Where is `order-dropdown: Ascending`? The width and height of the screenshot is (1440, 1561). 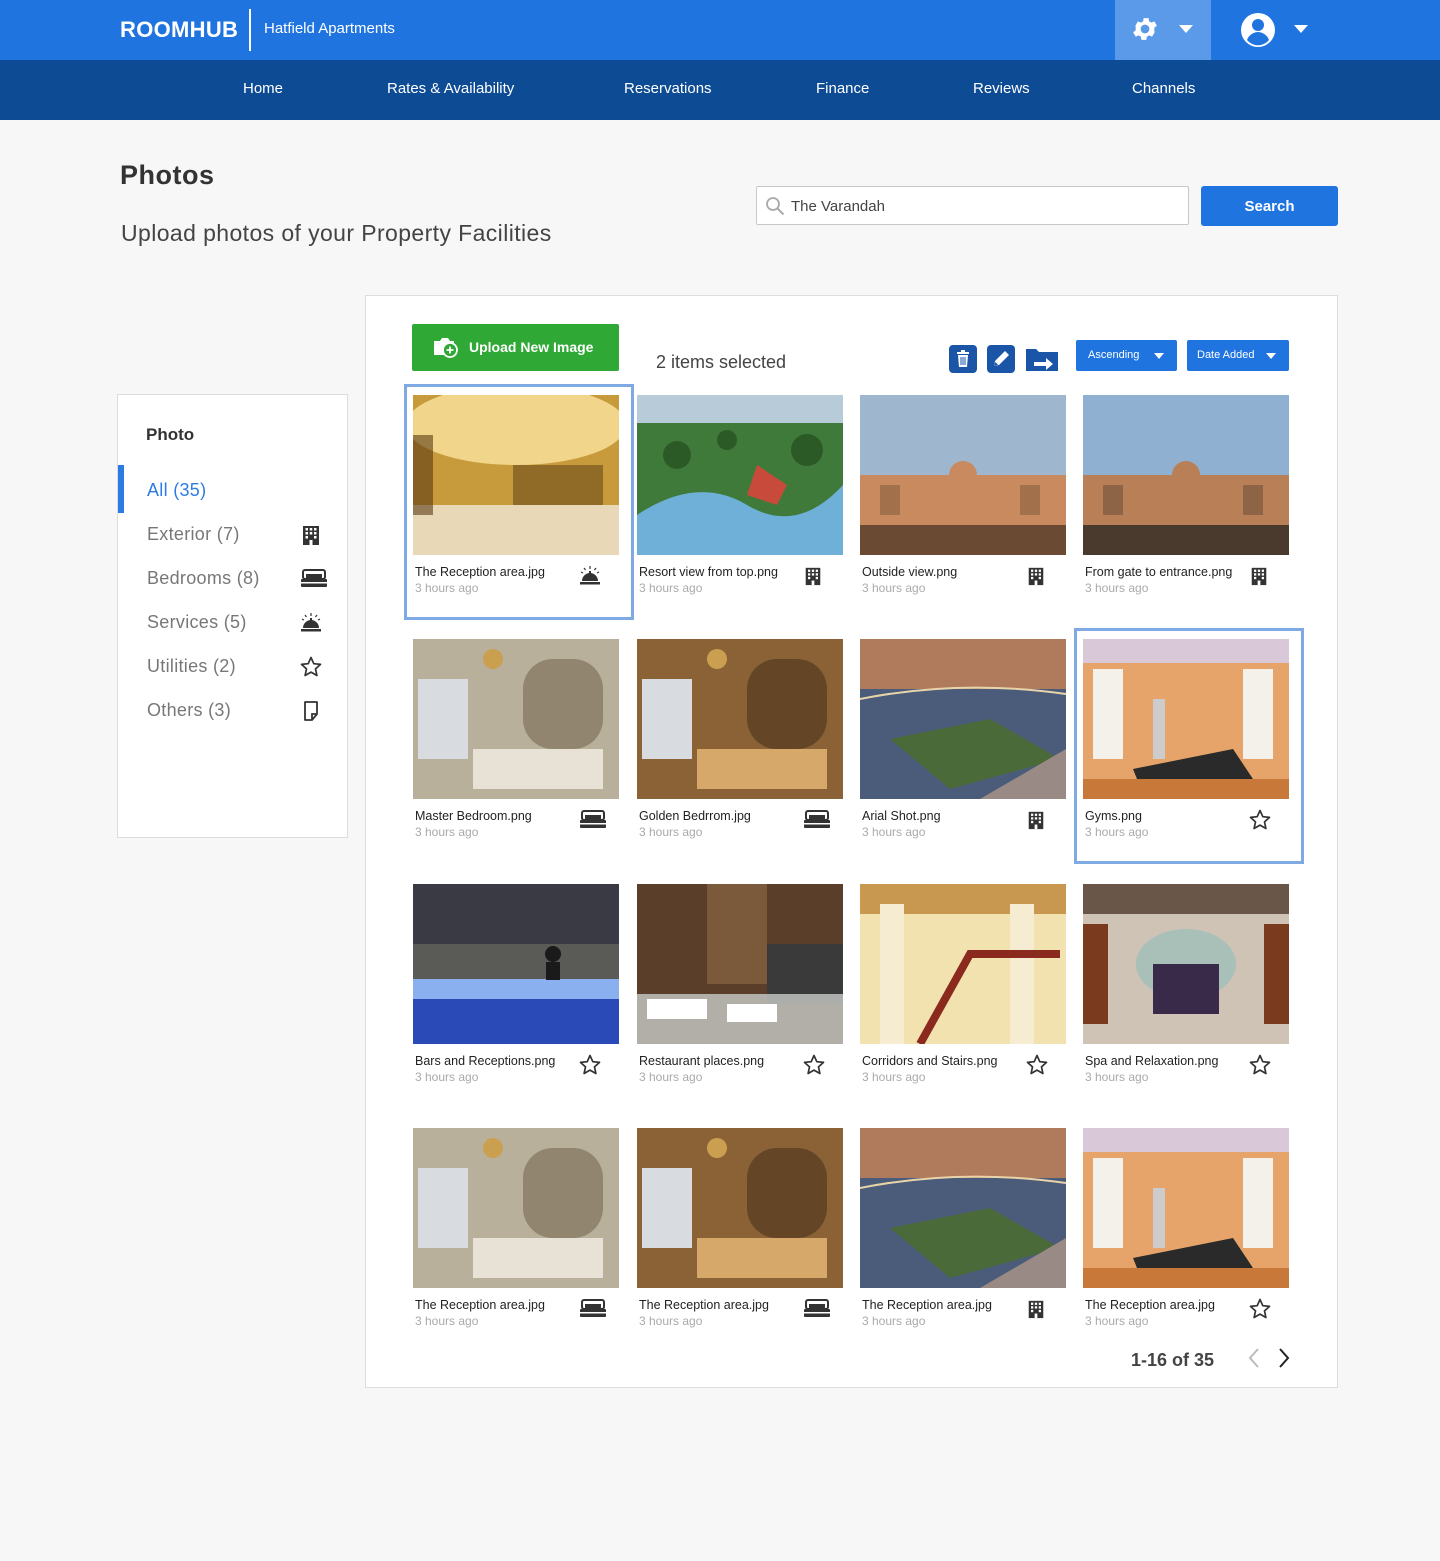
order-dropdown: Ascending is located at coordinates (1126, 355).